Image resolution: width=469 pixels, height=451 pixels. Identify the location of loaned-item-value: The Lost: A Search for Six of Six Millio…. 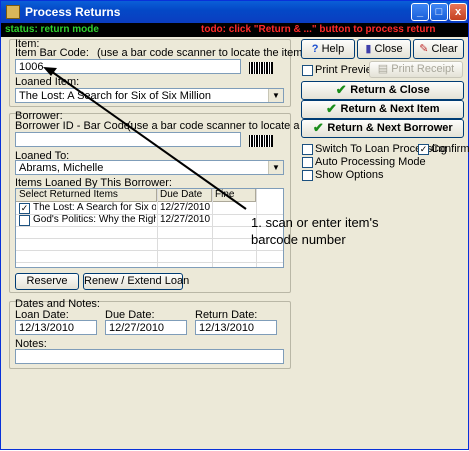
(115, 96).